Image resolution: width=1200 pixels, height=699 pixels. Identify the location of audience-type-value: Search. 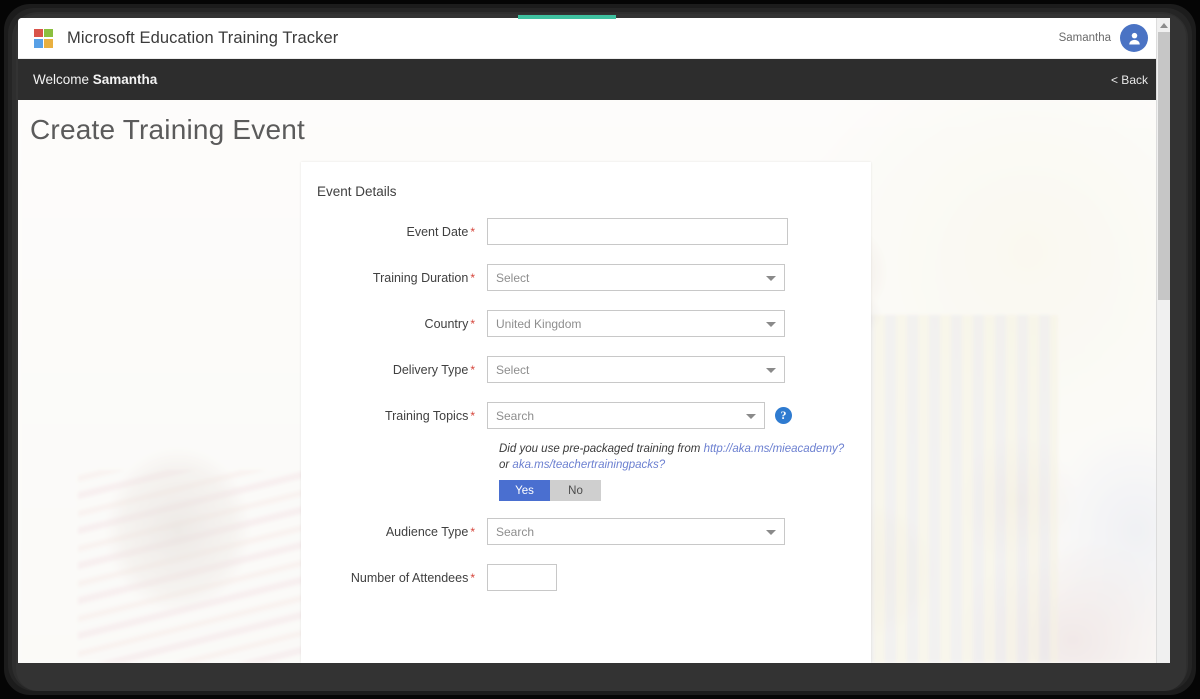
(515, 531).